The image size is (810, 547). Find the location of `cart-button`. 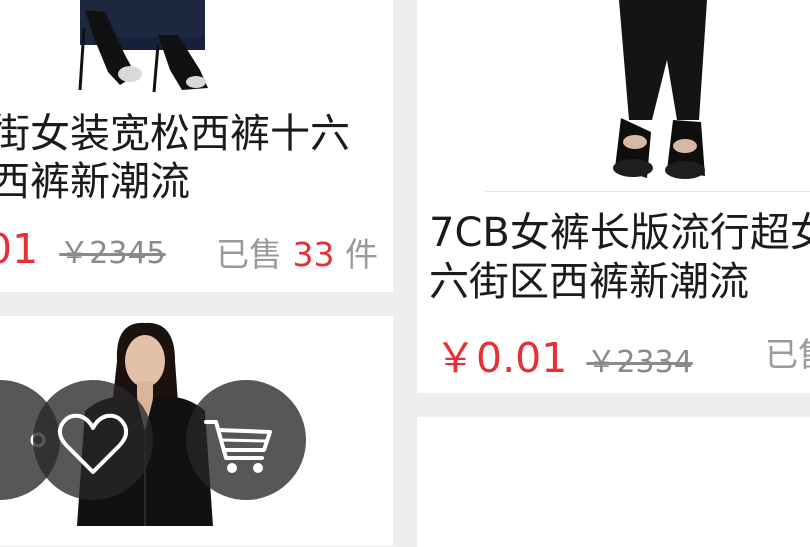

cart-button is located at coordinates (246, 440).